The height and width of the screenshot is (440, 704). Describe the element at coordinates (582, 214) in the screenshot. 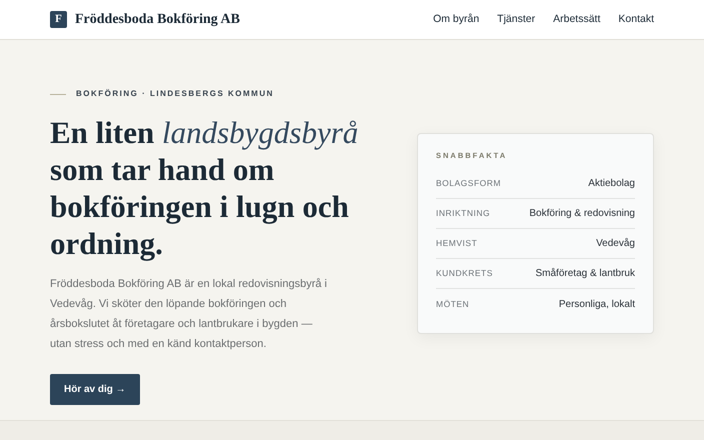

I see `fact-value: Bokföring & redovisning` at that location.